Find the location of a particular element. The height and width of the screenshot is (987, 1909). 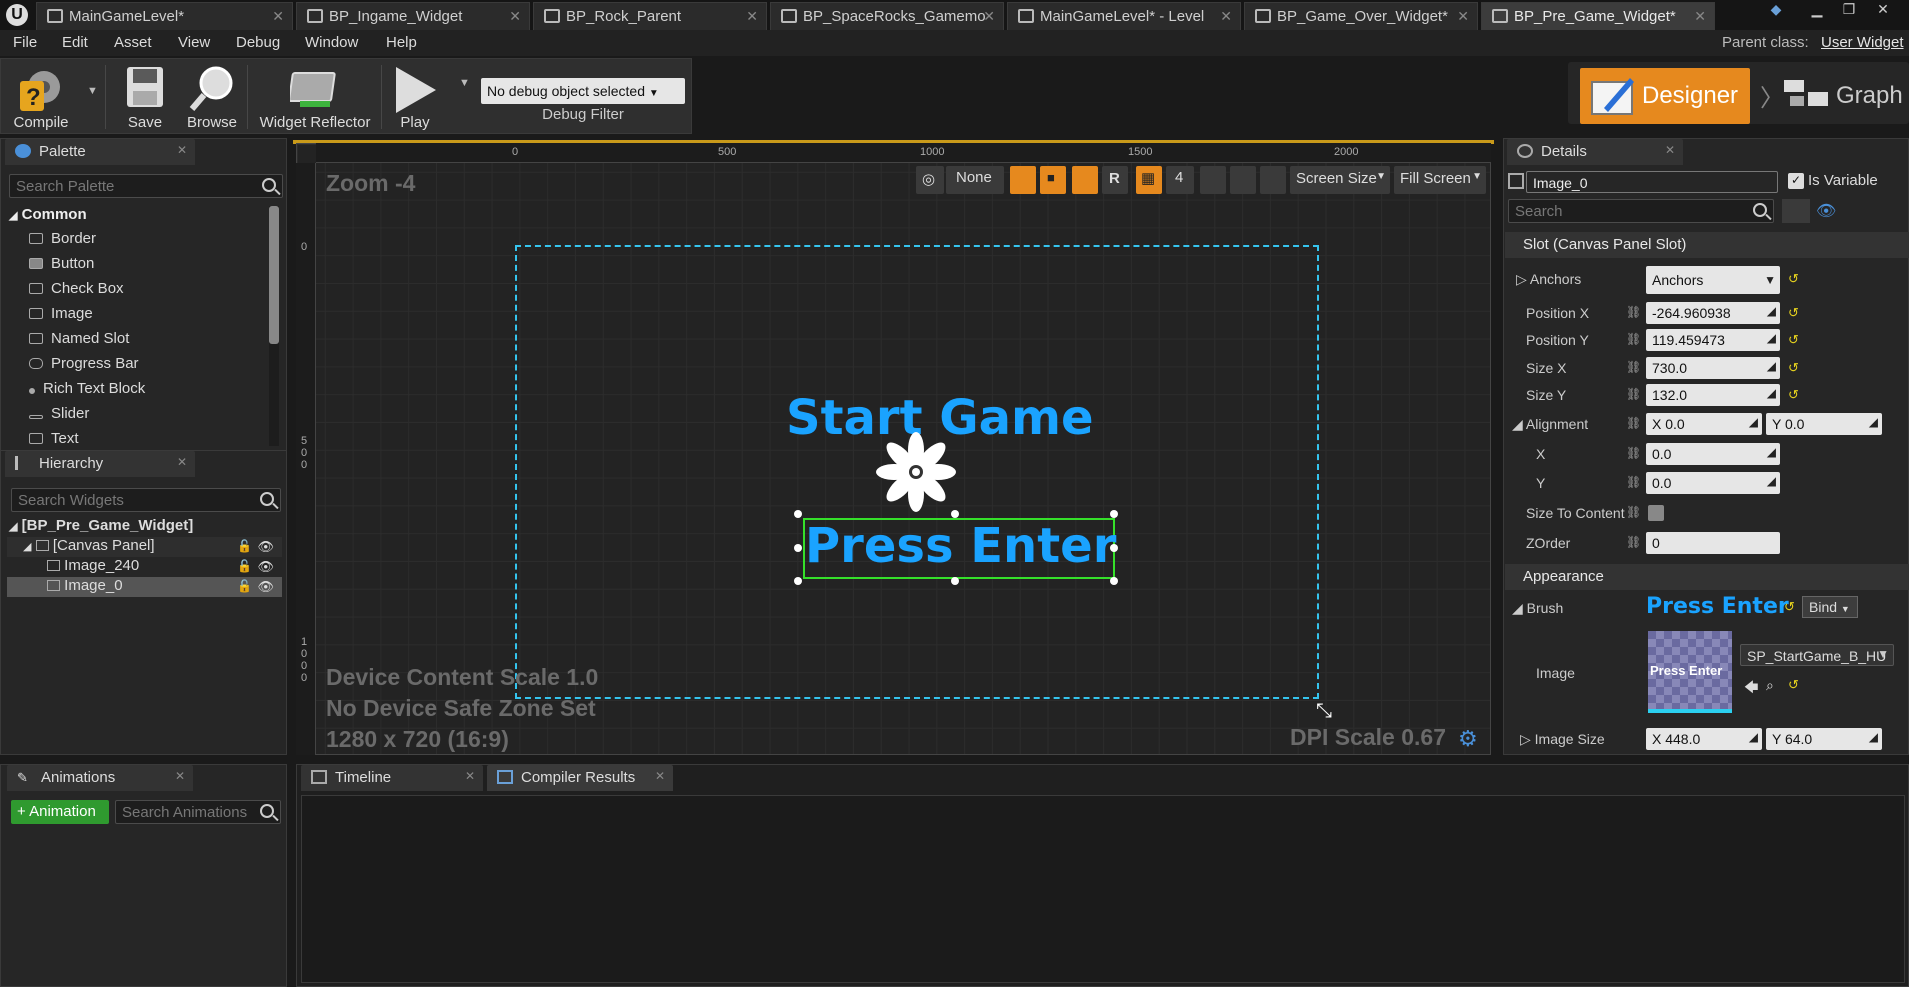

palette-item-progress-bar: Progress Bar is located at coordinates (84, 363).